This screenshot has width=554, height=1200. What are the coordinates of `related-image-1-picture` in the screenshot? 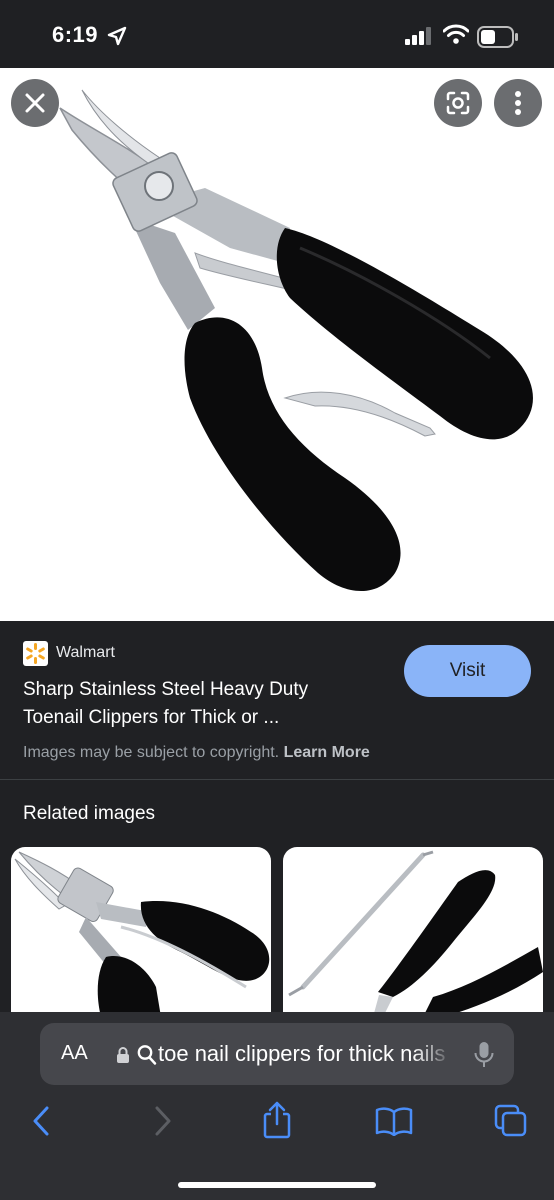 It's located at (142, 934).